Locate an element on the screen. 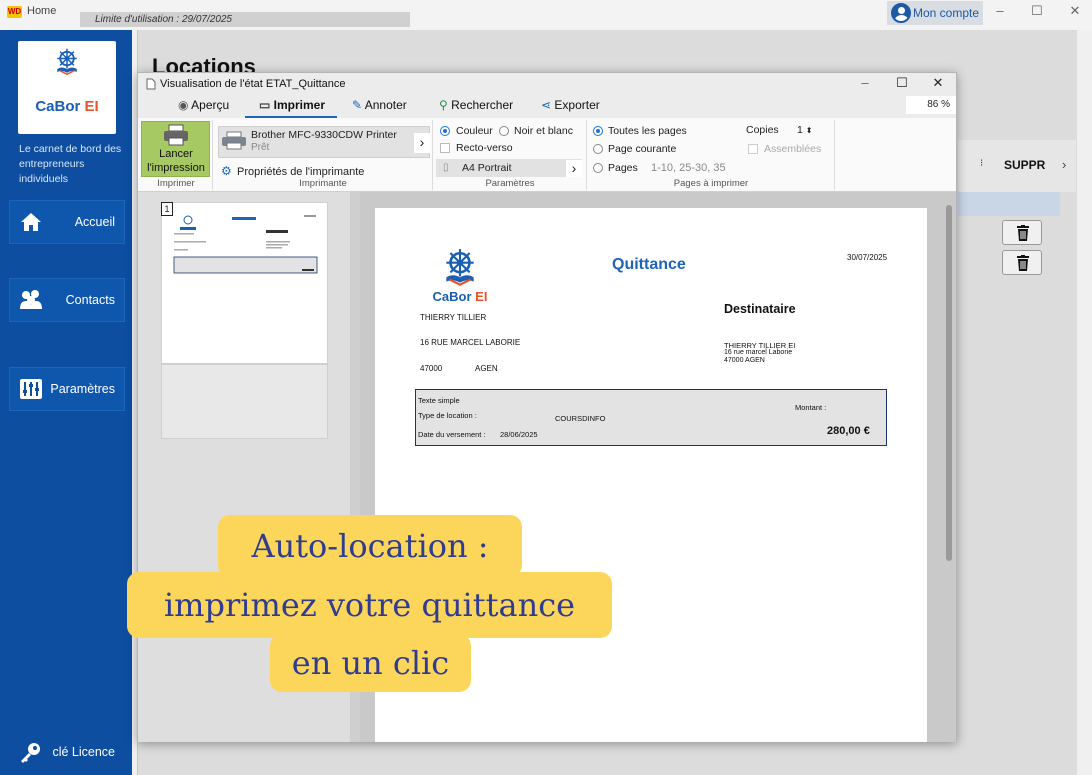 Image resolution: width=1092 pixels, height=775 pixels. sidebar-item-contacts: Contacts is located at coordinates (67, 300).